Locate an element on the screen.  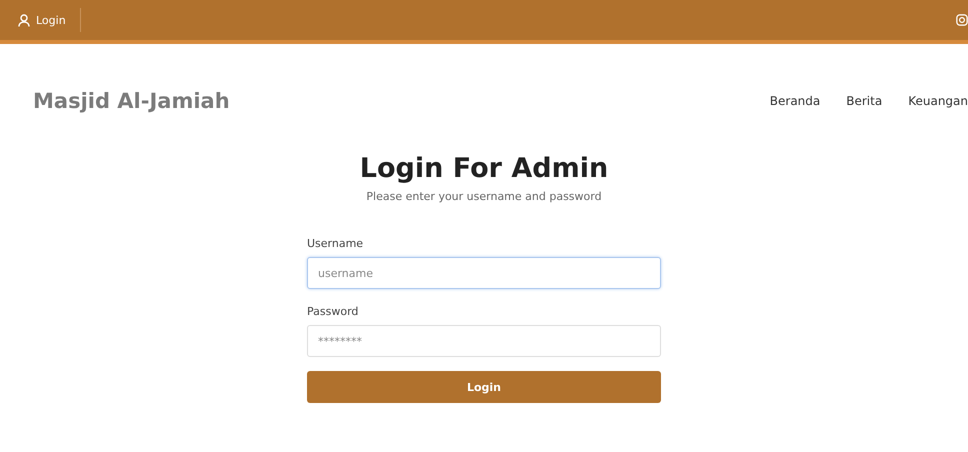
nav-link: Berita is located at coordinates (864, 101).